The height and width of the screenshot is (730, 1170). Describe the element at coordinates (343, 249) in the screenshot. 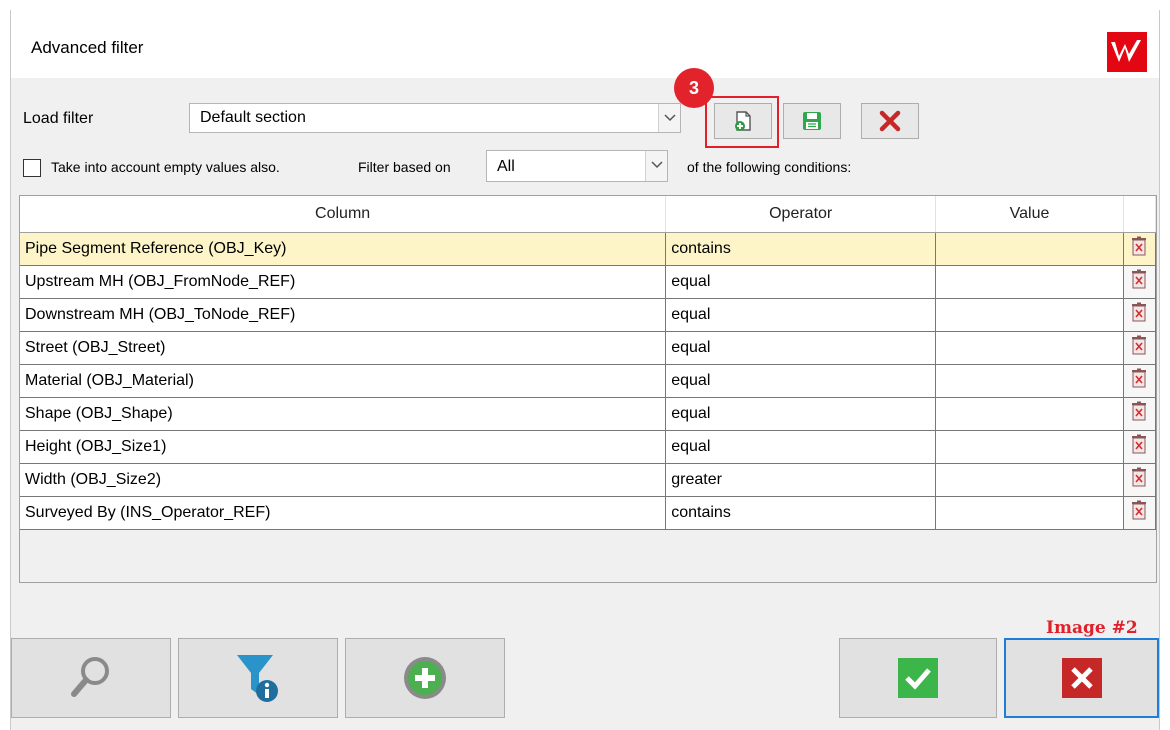

I see `cell-column: Pipe Segment Reference (OBJ_Key)` at that location.